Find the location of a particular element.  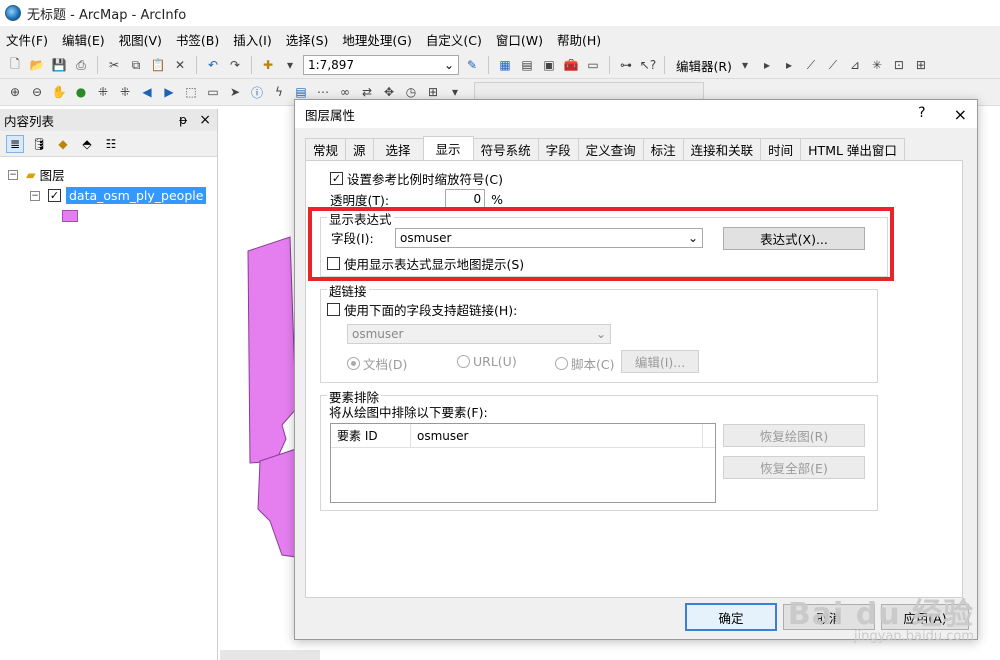

pin-icon: ᵽ is located at coordinates (183, 119).